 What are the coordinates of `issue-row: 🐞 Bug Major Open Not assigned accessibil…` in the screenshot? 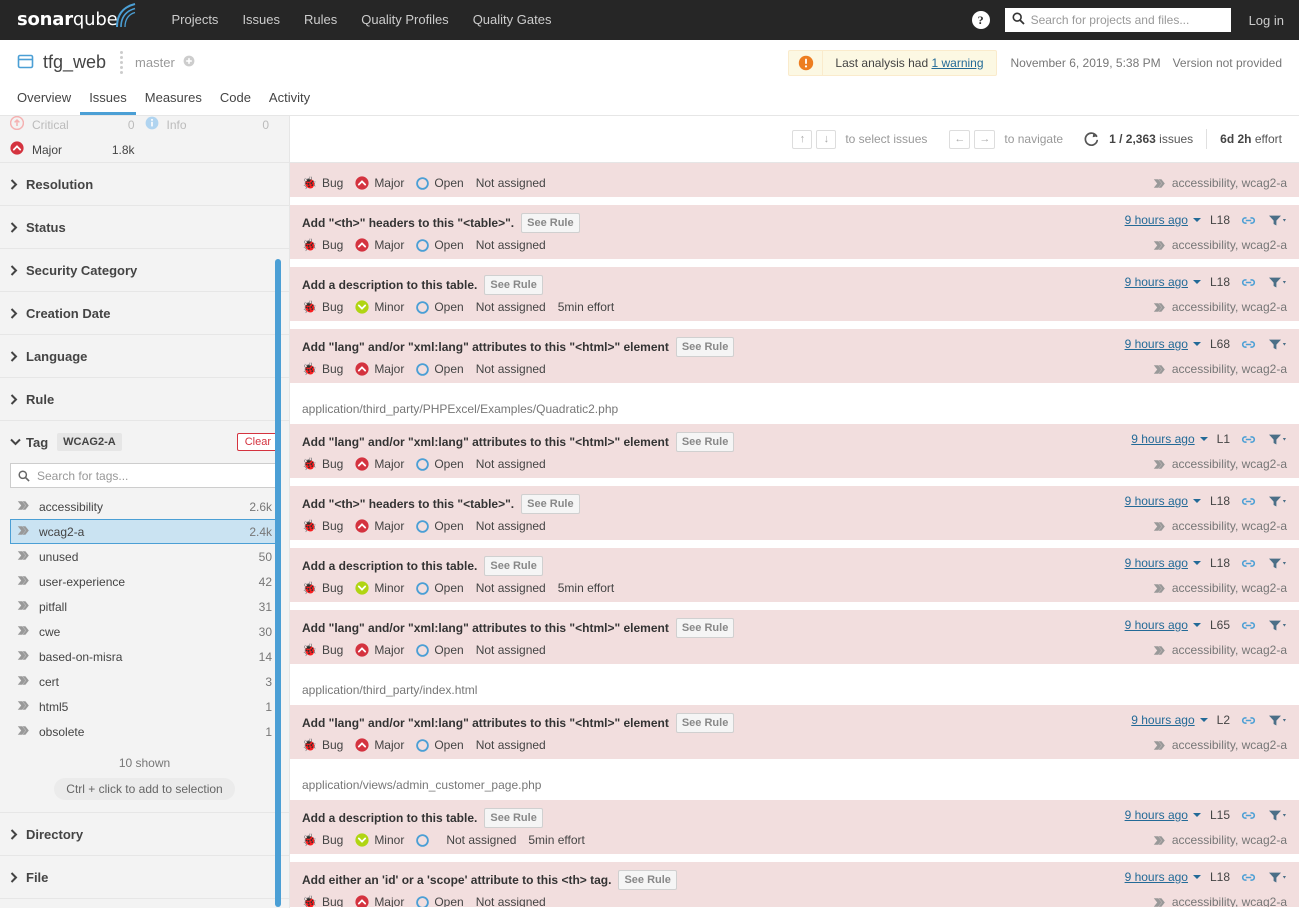 It's located at (794, 180).